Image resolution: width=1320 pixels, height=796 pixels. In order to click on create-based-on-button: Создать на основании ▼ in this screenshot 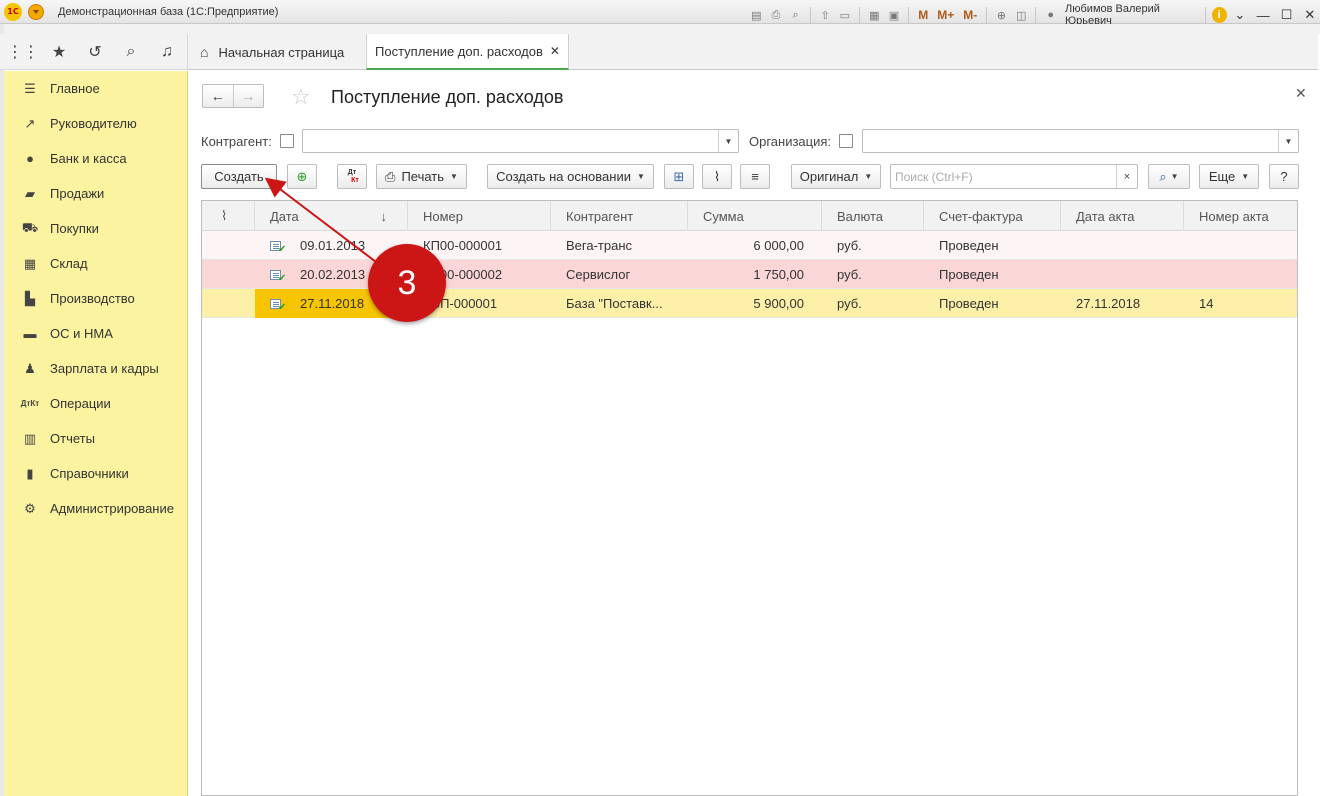, I will do `click(570, 176)`.